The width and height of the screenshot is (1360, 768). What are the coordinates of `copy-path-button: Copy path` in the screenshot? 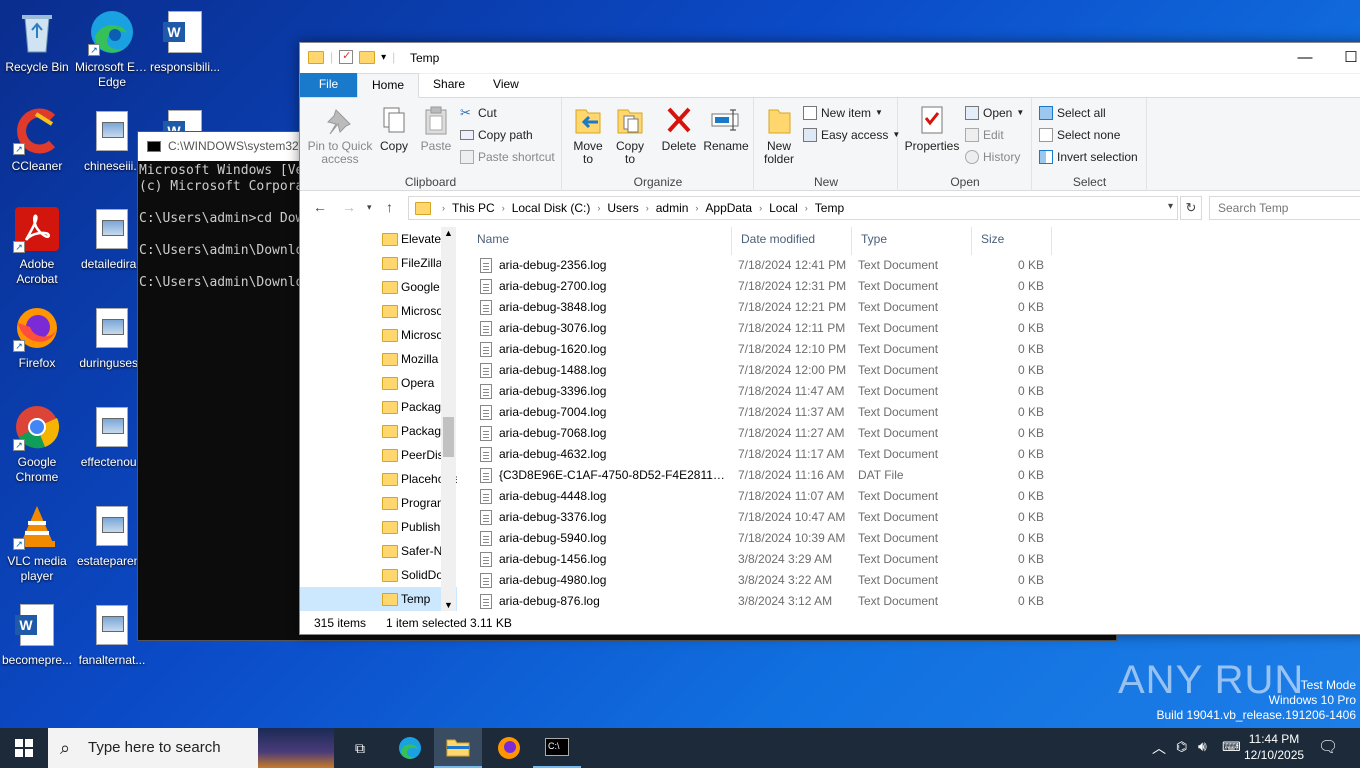 It's located at (496, 135).